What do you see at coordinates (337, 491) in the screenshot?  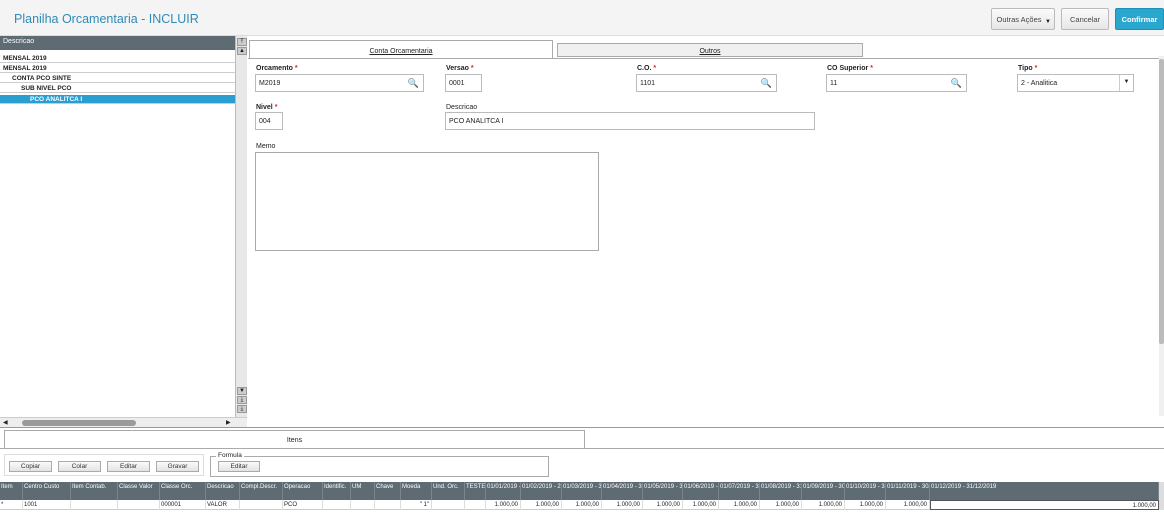 I see `column-header: Identific.` at bounding box center [337, 491].